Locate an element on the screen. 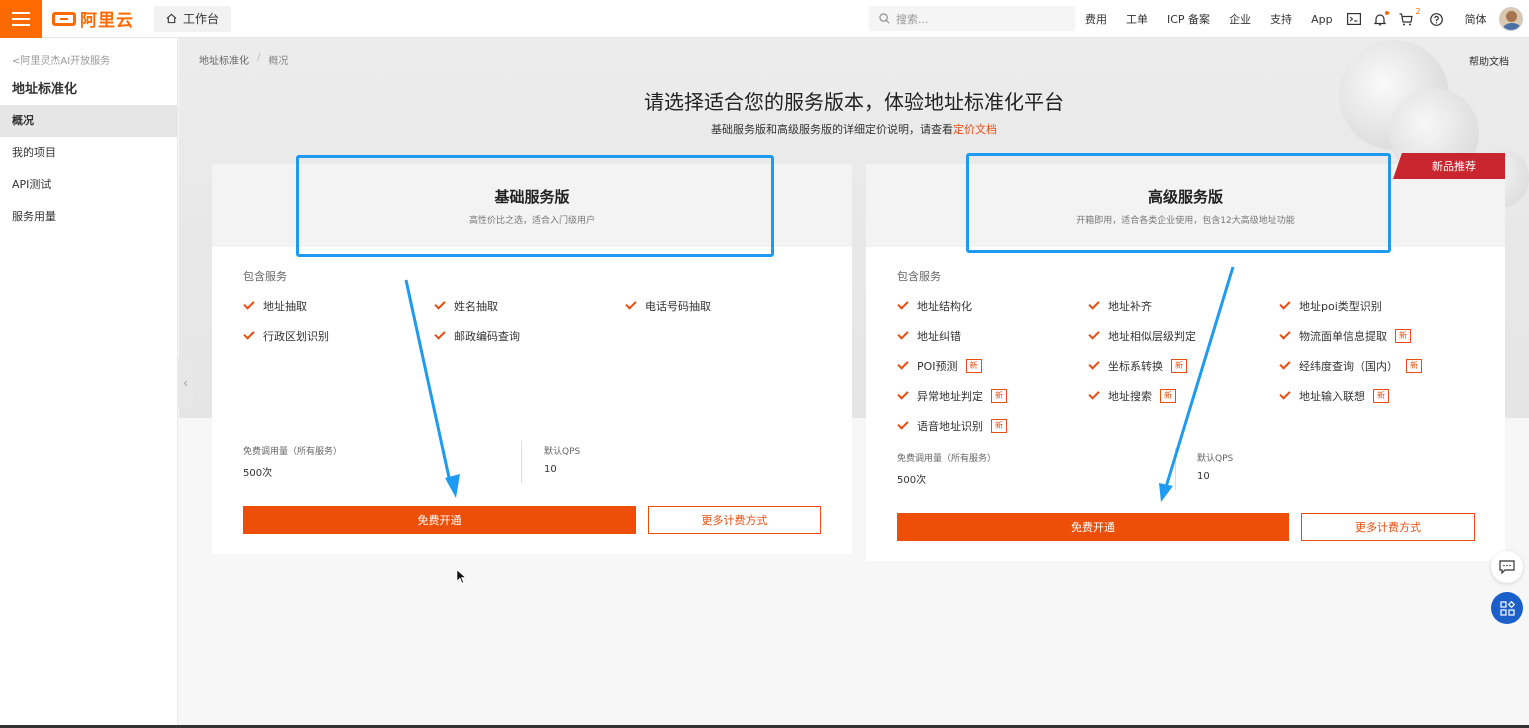 The height and width of the screenshot is (728, 1529). feature-label: 地址纠错 is located at coordinates (939, 336).